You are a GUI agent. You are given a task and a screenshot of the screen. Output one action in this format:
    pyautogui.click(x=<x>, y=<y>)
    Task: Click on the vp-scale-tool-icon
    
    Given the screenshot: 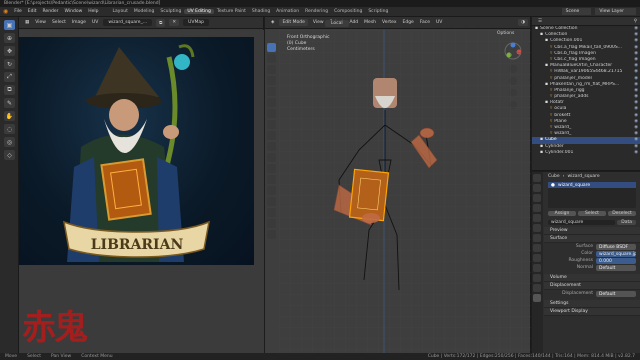 What is the action you would take?
    pyautogui.click(x=271, y=91)
    